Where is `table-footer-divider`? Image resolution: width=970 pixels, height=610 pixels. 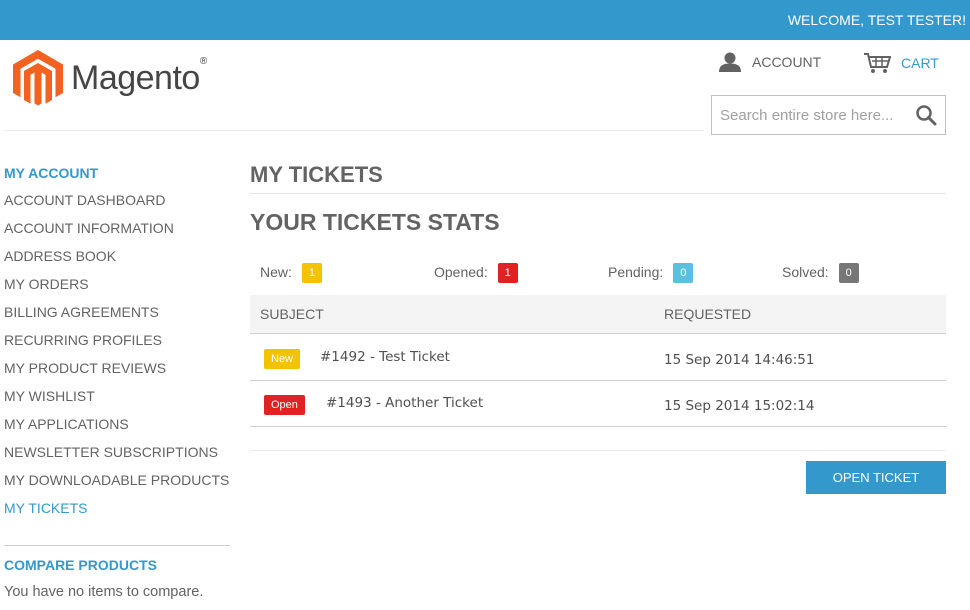 table-footer-divider is located at coordinates (598, 450).